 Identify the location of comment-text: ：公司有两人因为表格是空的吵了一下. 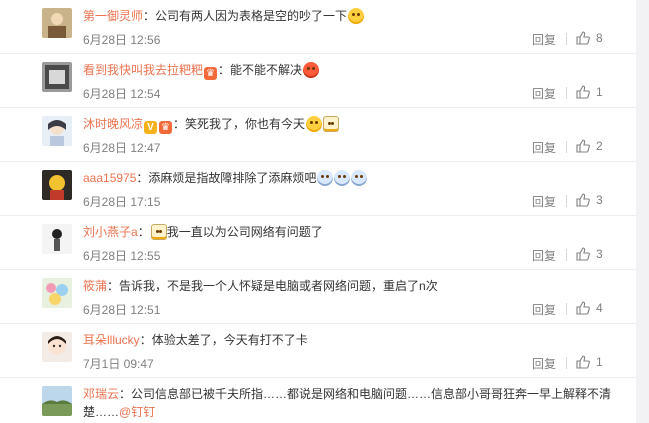
(245, 16).